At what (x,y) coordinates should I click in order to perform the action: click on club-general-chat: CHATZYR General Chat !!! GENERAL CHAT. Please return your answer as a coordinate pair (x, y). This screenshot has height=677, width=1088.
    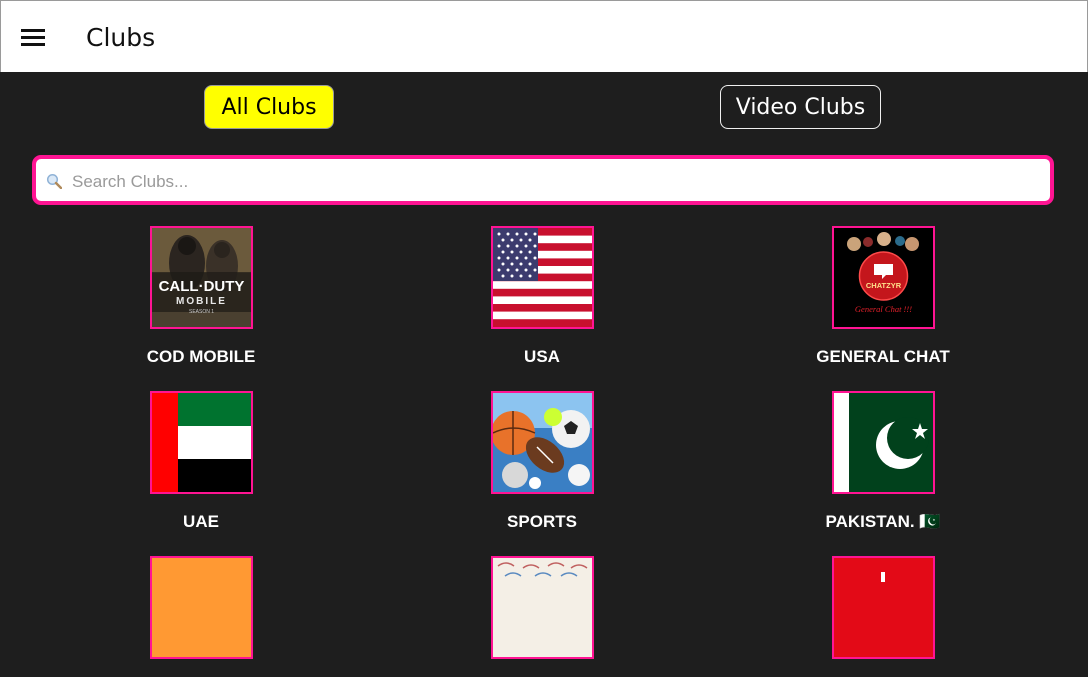
    Looking at the image, I should click on (883, 296).